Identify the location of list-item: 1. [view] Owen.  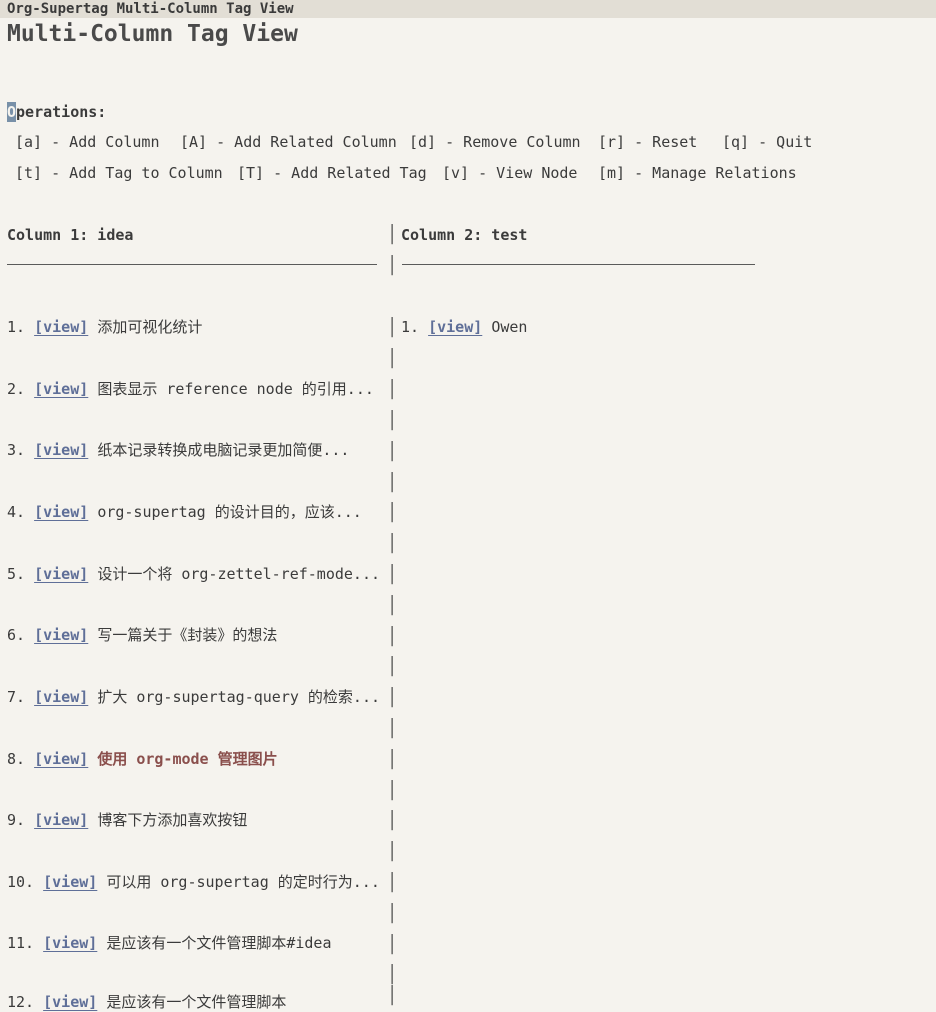
(464, 327).